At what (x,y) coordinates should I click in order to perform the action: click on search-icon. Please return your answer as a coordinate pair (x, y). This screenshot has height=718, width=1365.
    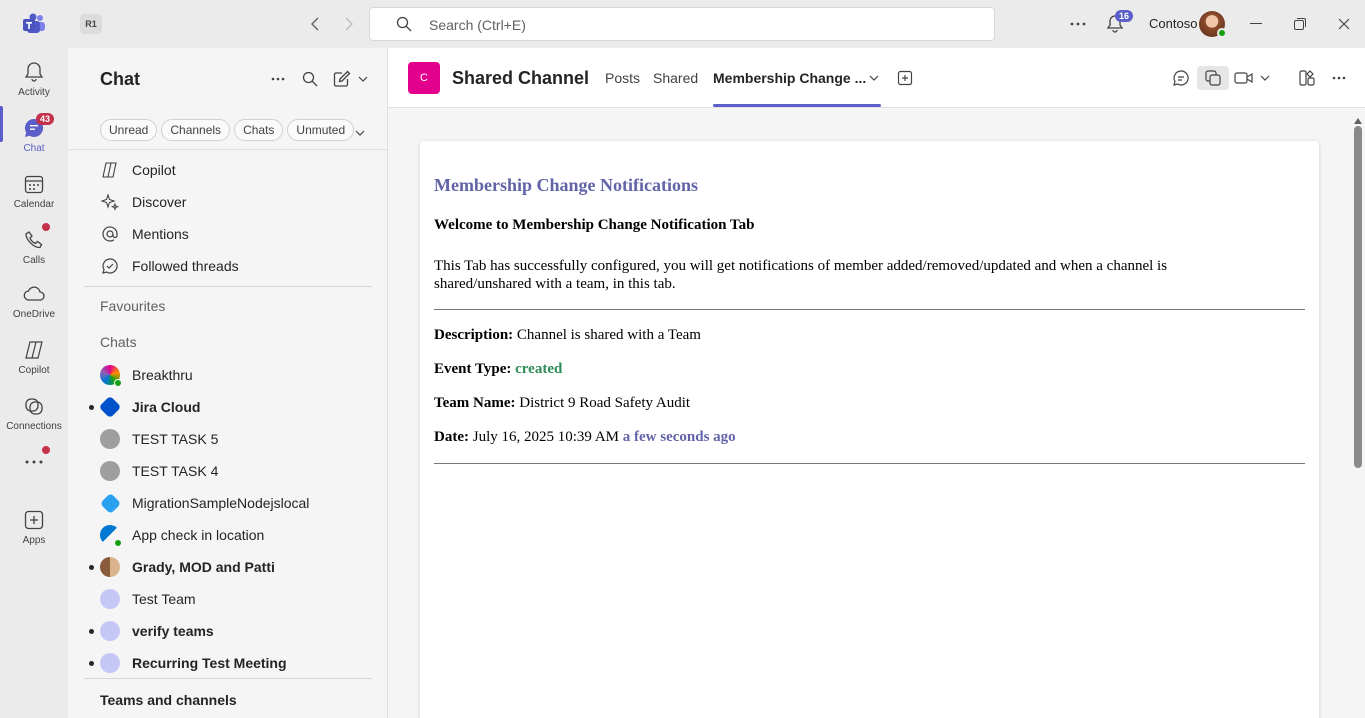
    Looking at the image, I should click on (310, 79).